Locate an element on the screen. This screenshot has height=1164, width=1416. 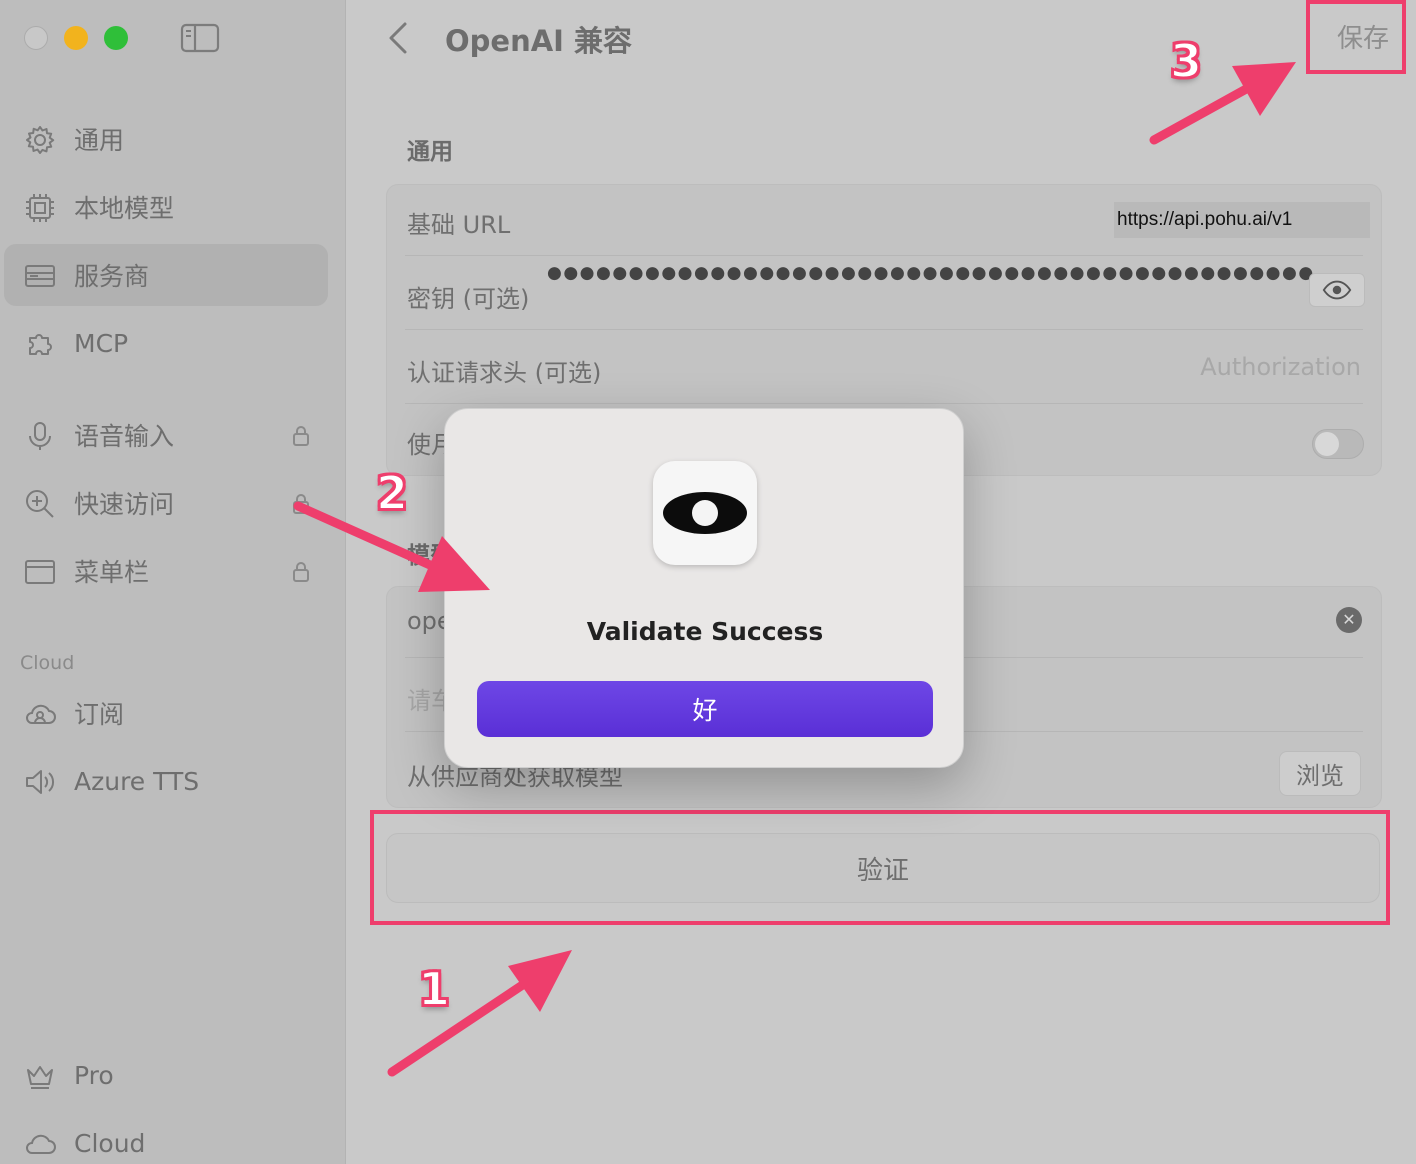
annotation-number-1: 1 is located at coordinates (434, 989).